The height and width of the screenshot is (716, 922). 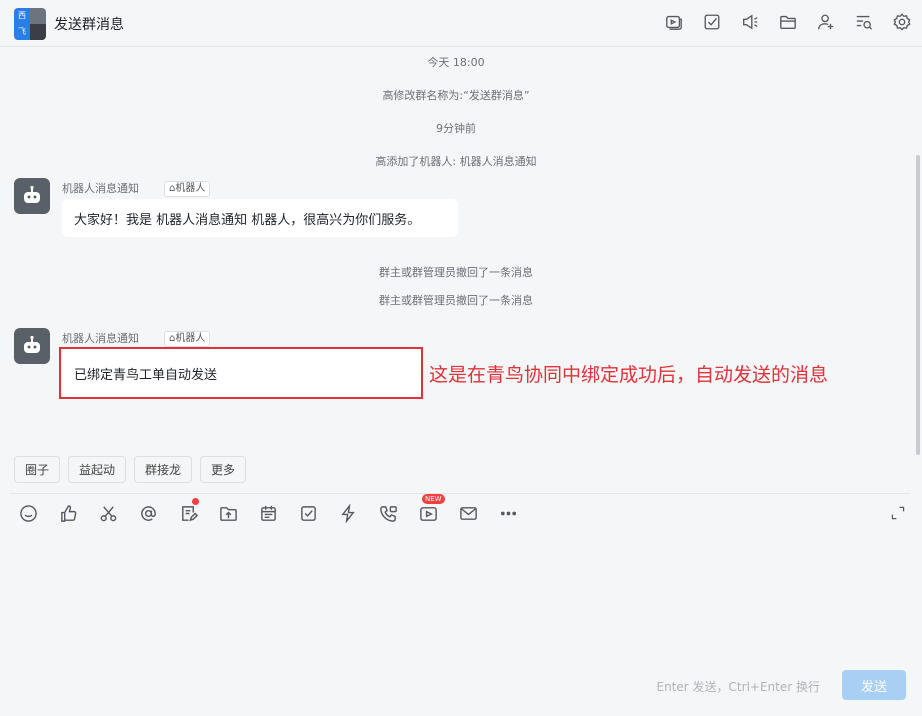 I want to click on chip-group-relay: 群接龙, so click(x=163, y=469).